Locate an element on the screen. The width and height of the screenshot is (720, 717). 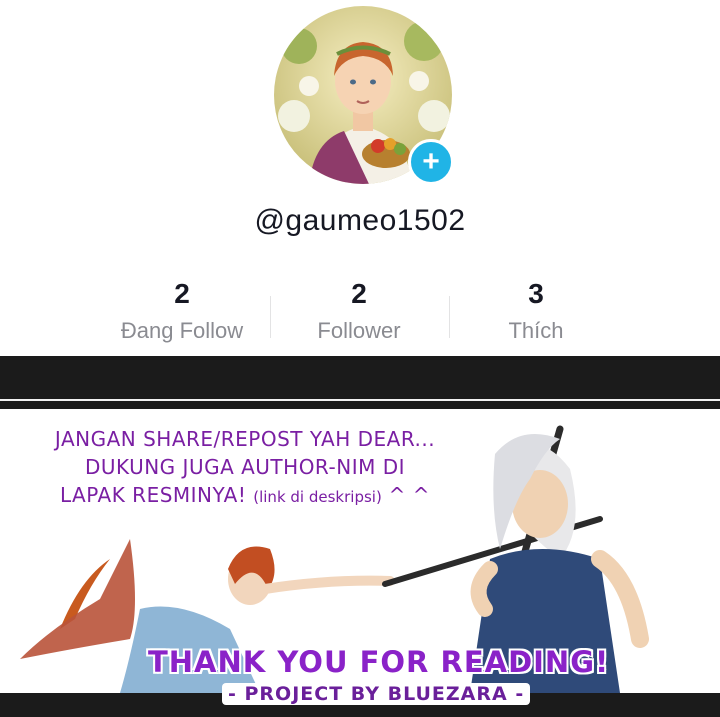
following-label: Đang Follow is located at coordinates (182, 330).